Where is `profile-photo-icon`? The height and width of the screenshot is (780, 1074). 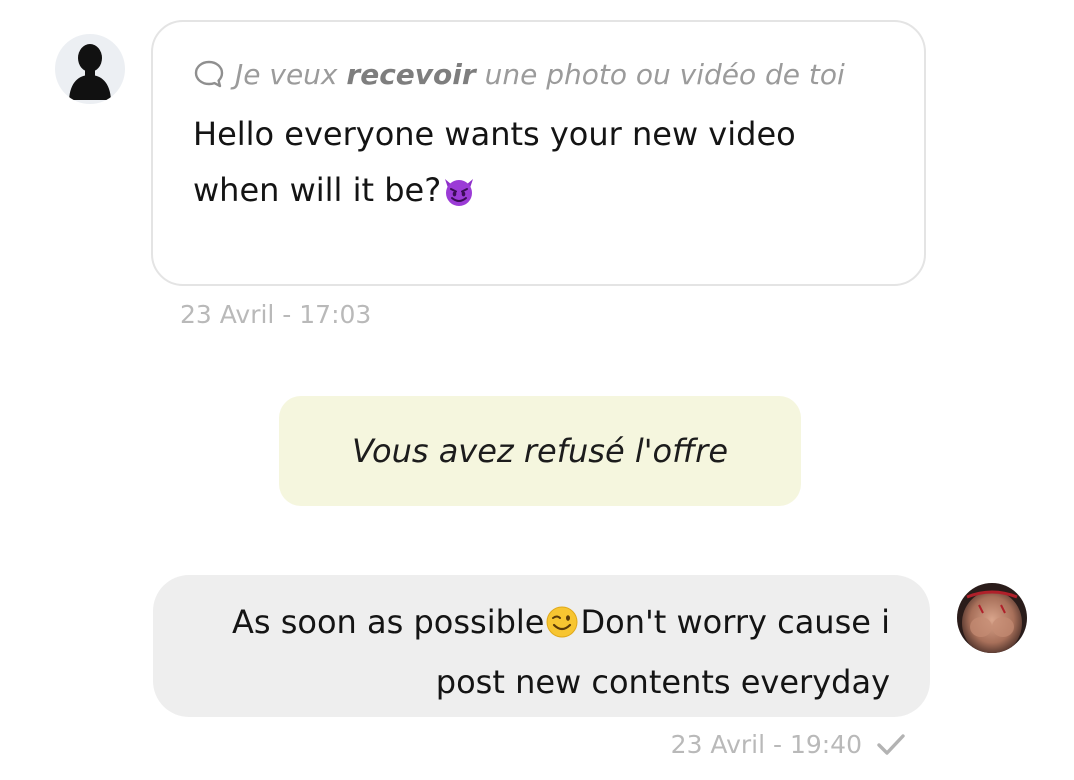 profile-photo-icon is located at coordinates (992, 618).